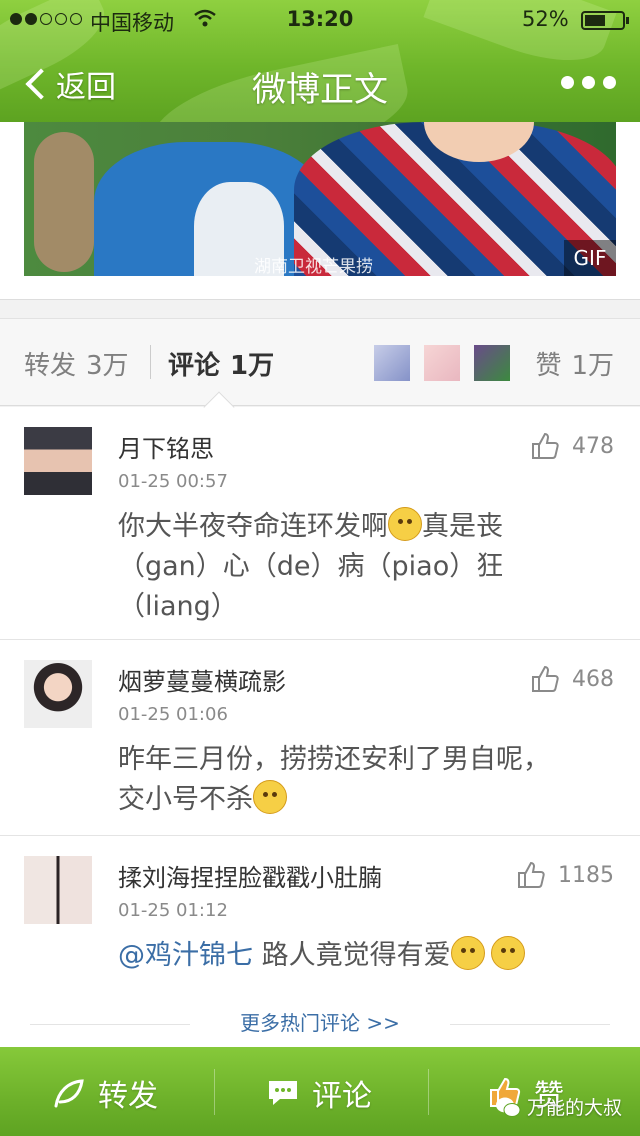  I want to click on wechat-watermark: 万能的大叔, so click(558, 1106).